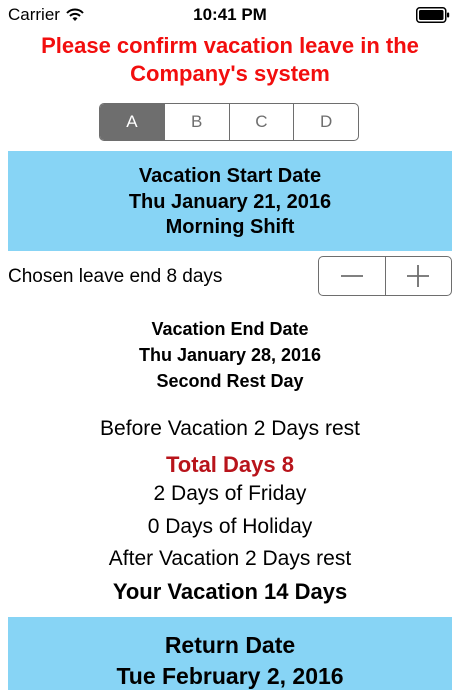 This screenshot has height=692, width=460. Describe the element at coordinates (230, 676) in the screenshot. I see `return-date-value: Tue February 2, 2016` at that location.